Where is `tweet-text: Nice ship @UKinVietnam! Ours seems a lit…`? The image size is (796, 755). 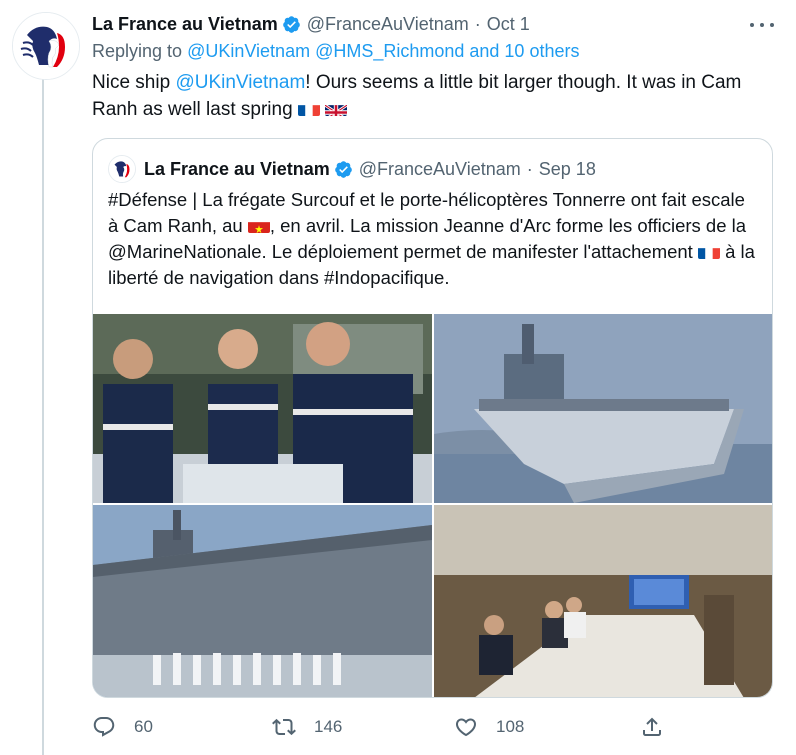
tweet-text: Nice ship @UKinVietnam! Ours seems a lit… is located at coordinates (427, 96).